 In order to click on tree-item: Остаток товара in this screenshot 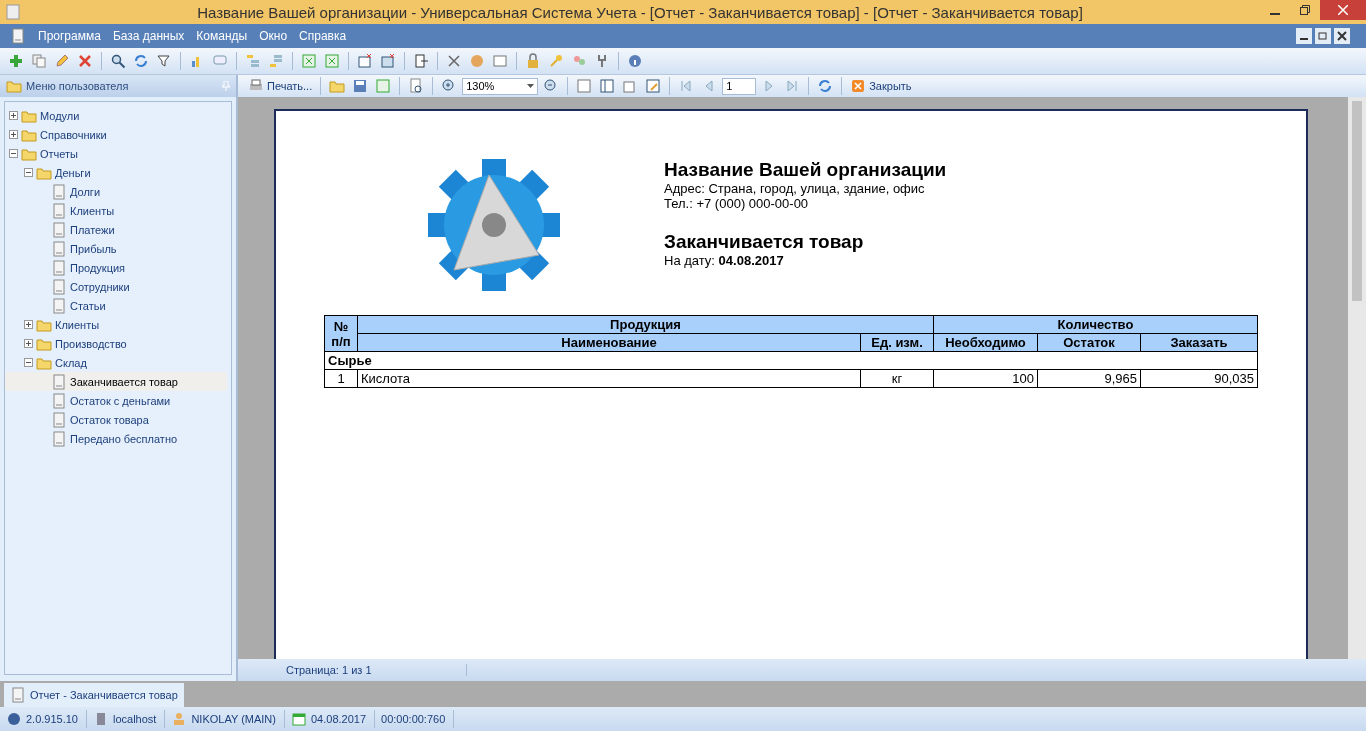, I will do `click(116, 419)`.